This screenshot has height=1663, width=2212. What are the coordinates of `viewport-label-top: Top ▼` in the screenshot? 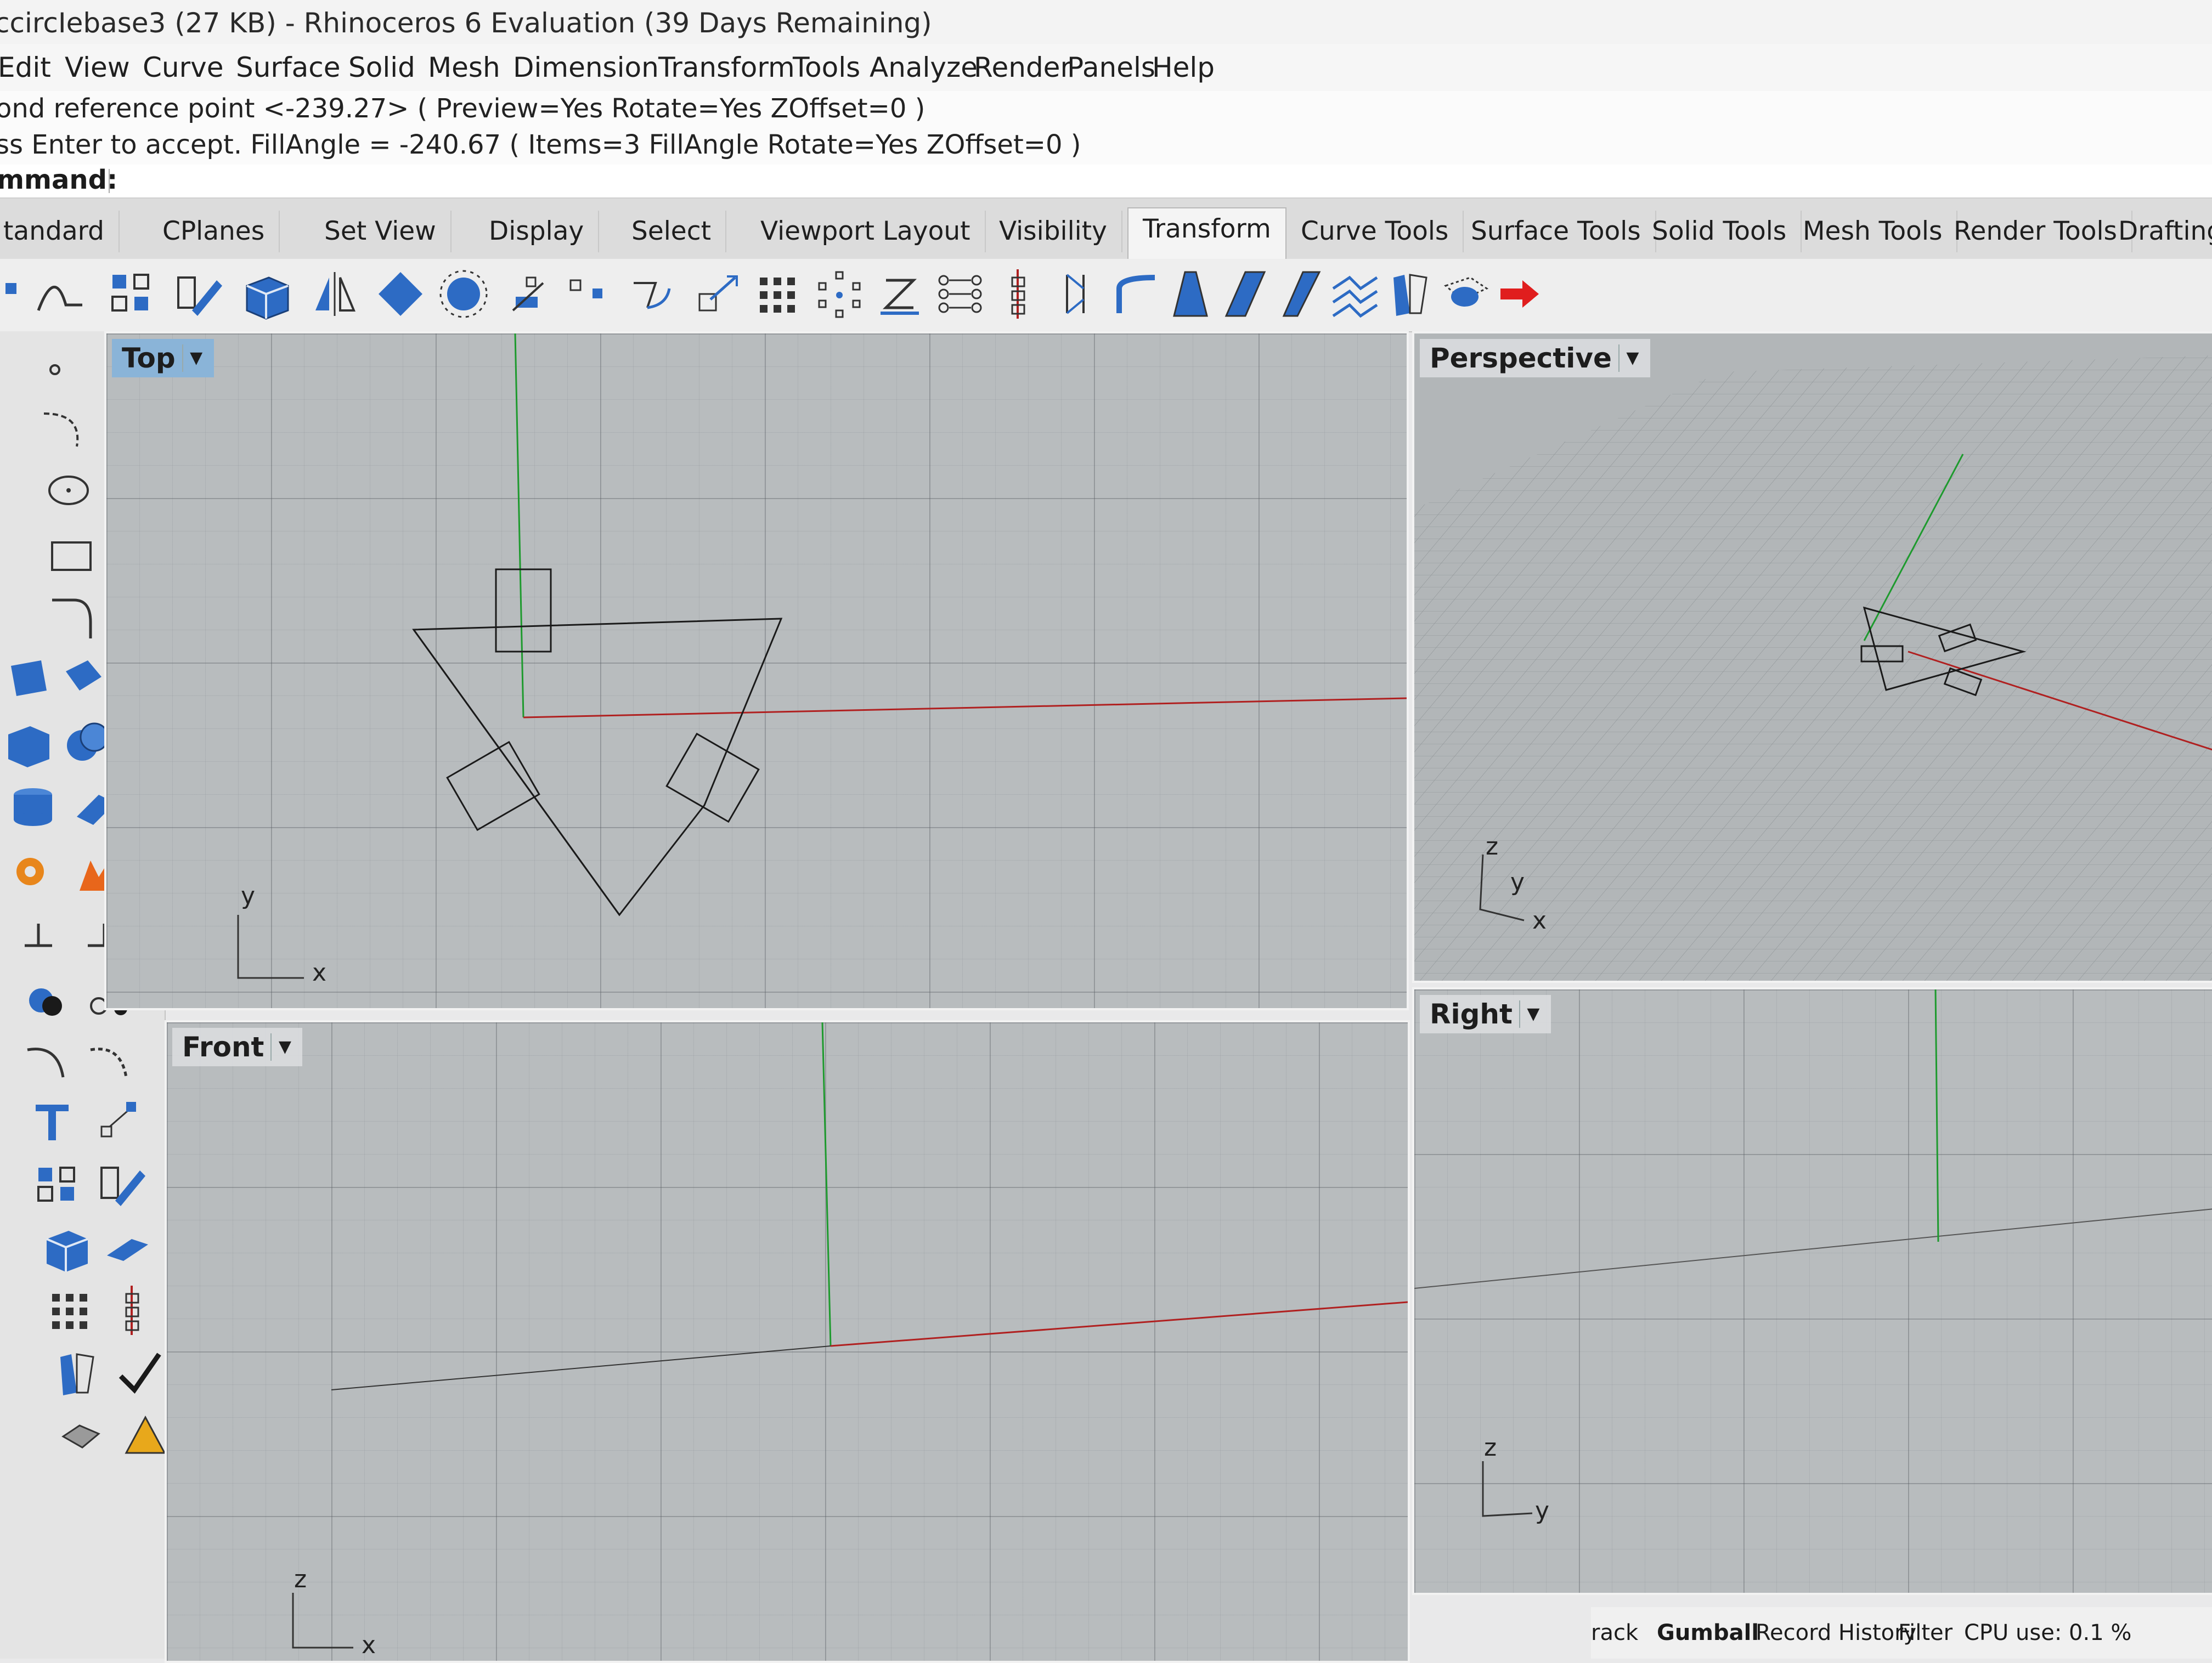 It's located at (163, 358).